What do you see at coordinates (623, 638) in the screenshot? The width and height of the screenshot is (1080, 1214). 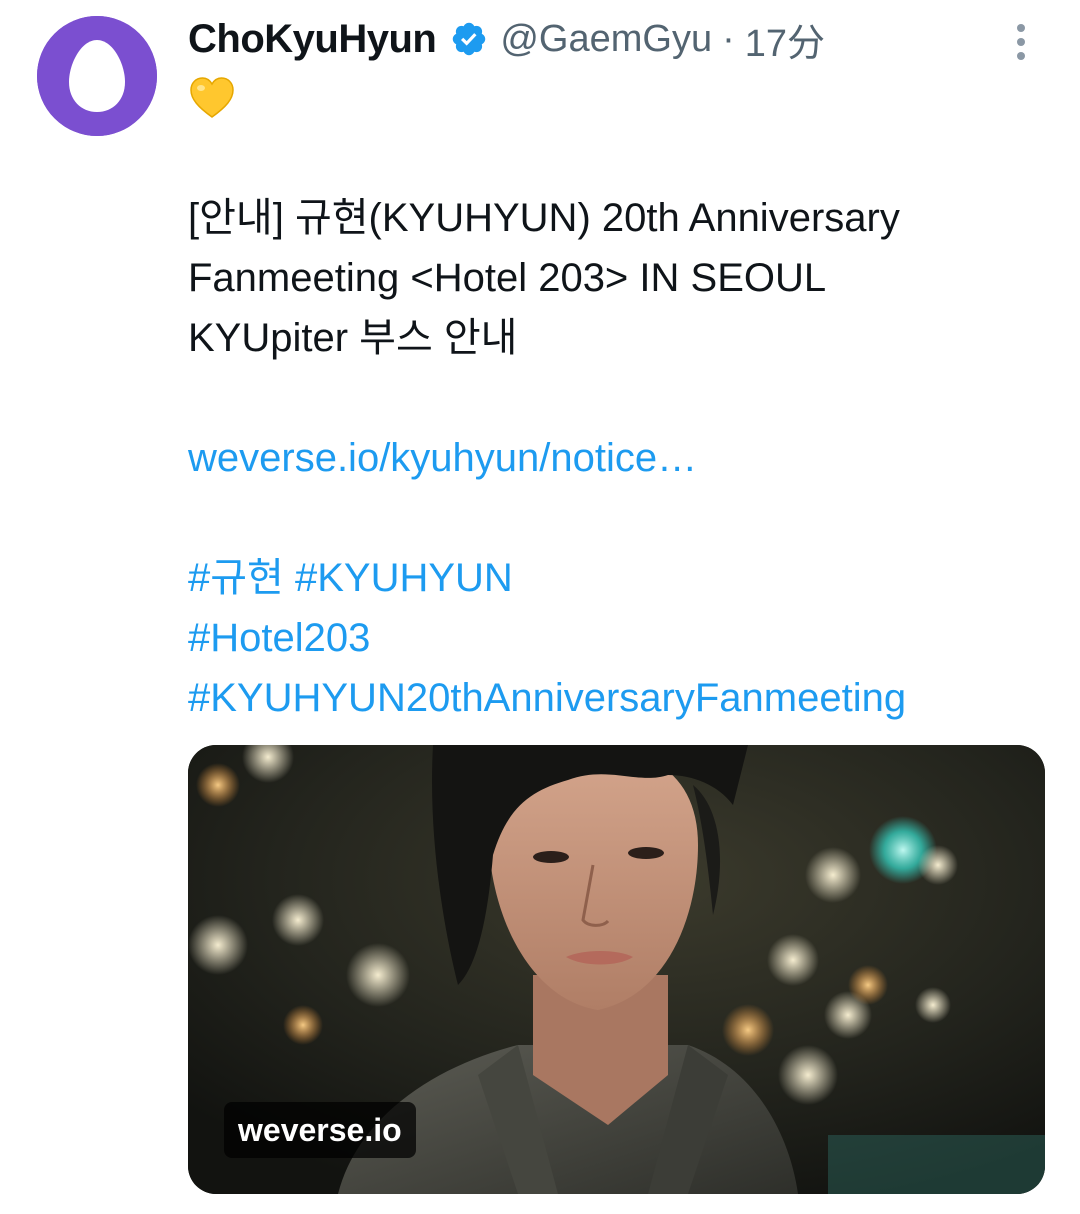 I see `hashtag-line: #Hotel203` at bounding box center [623, 638].